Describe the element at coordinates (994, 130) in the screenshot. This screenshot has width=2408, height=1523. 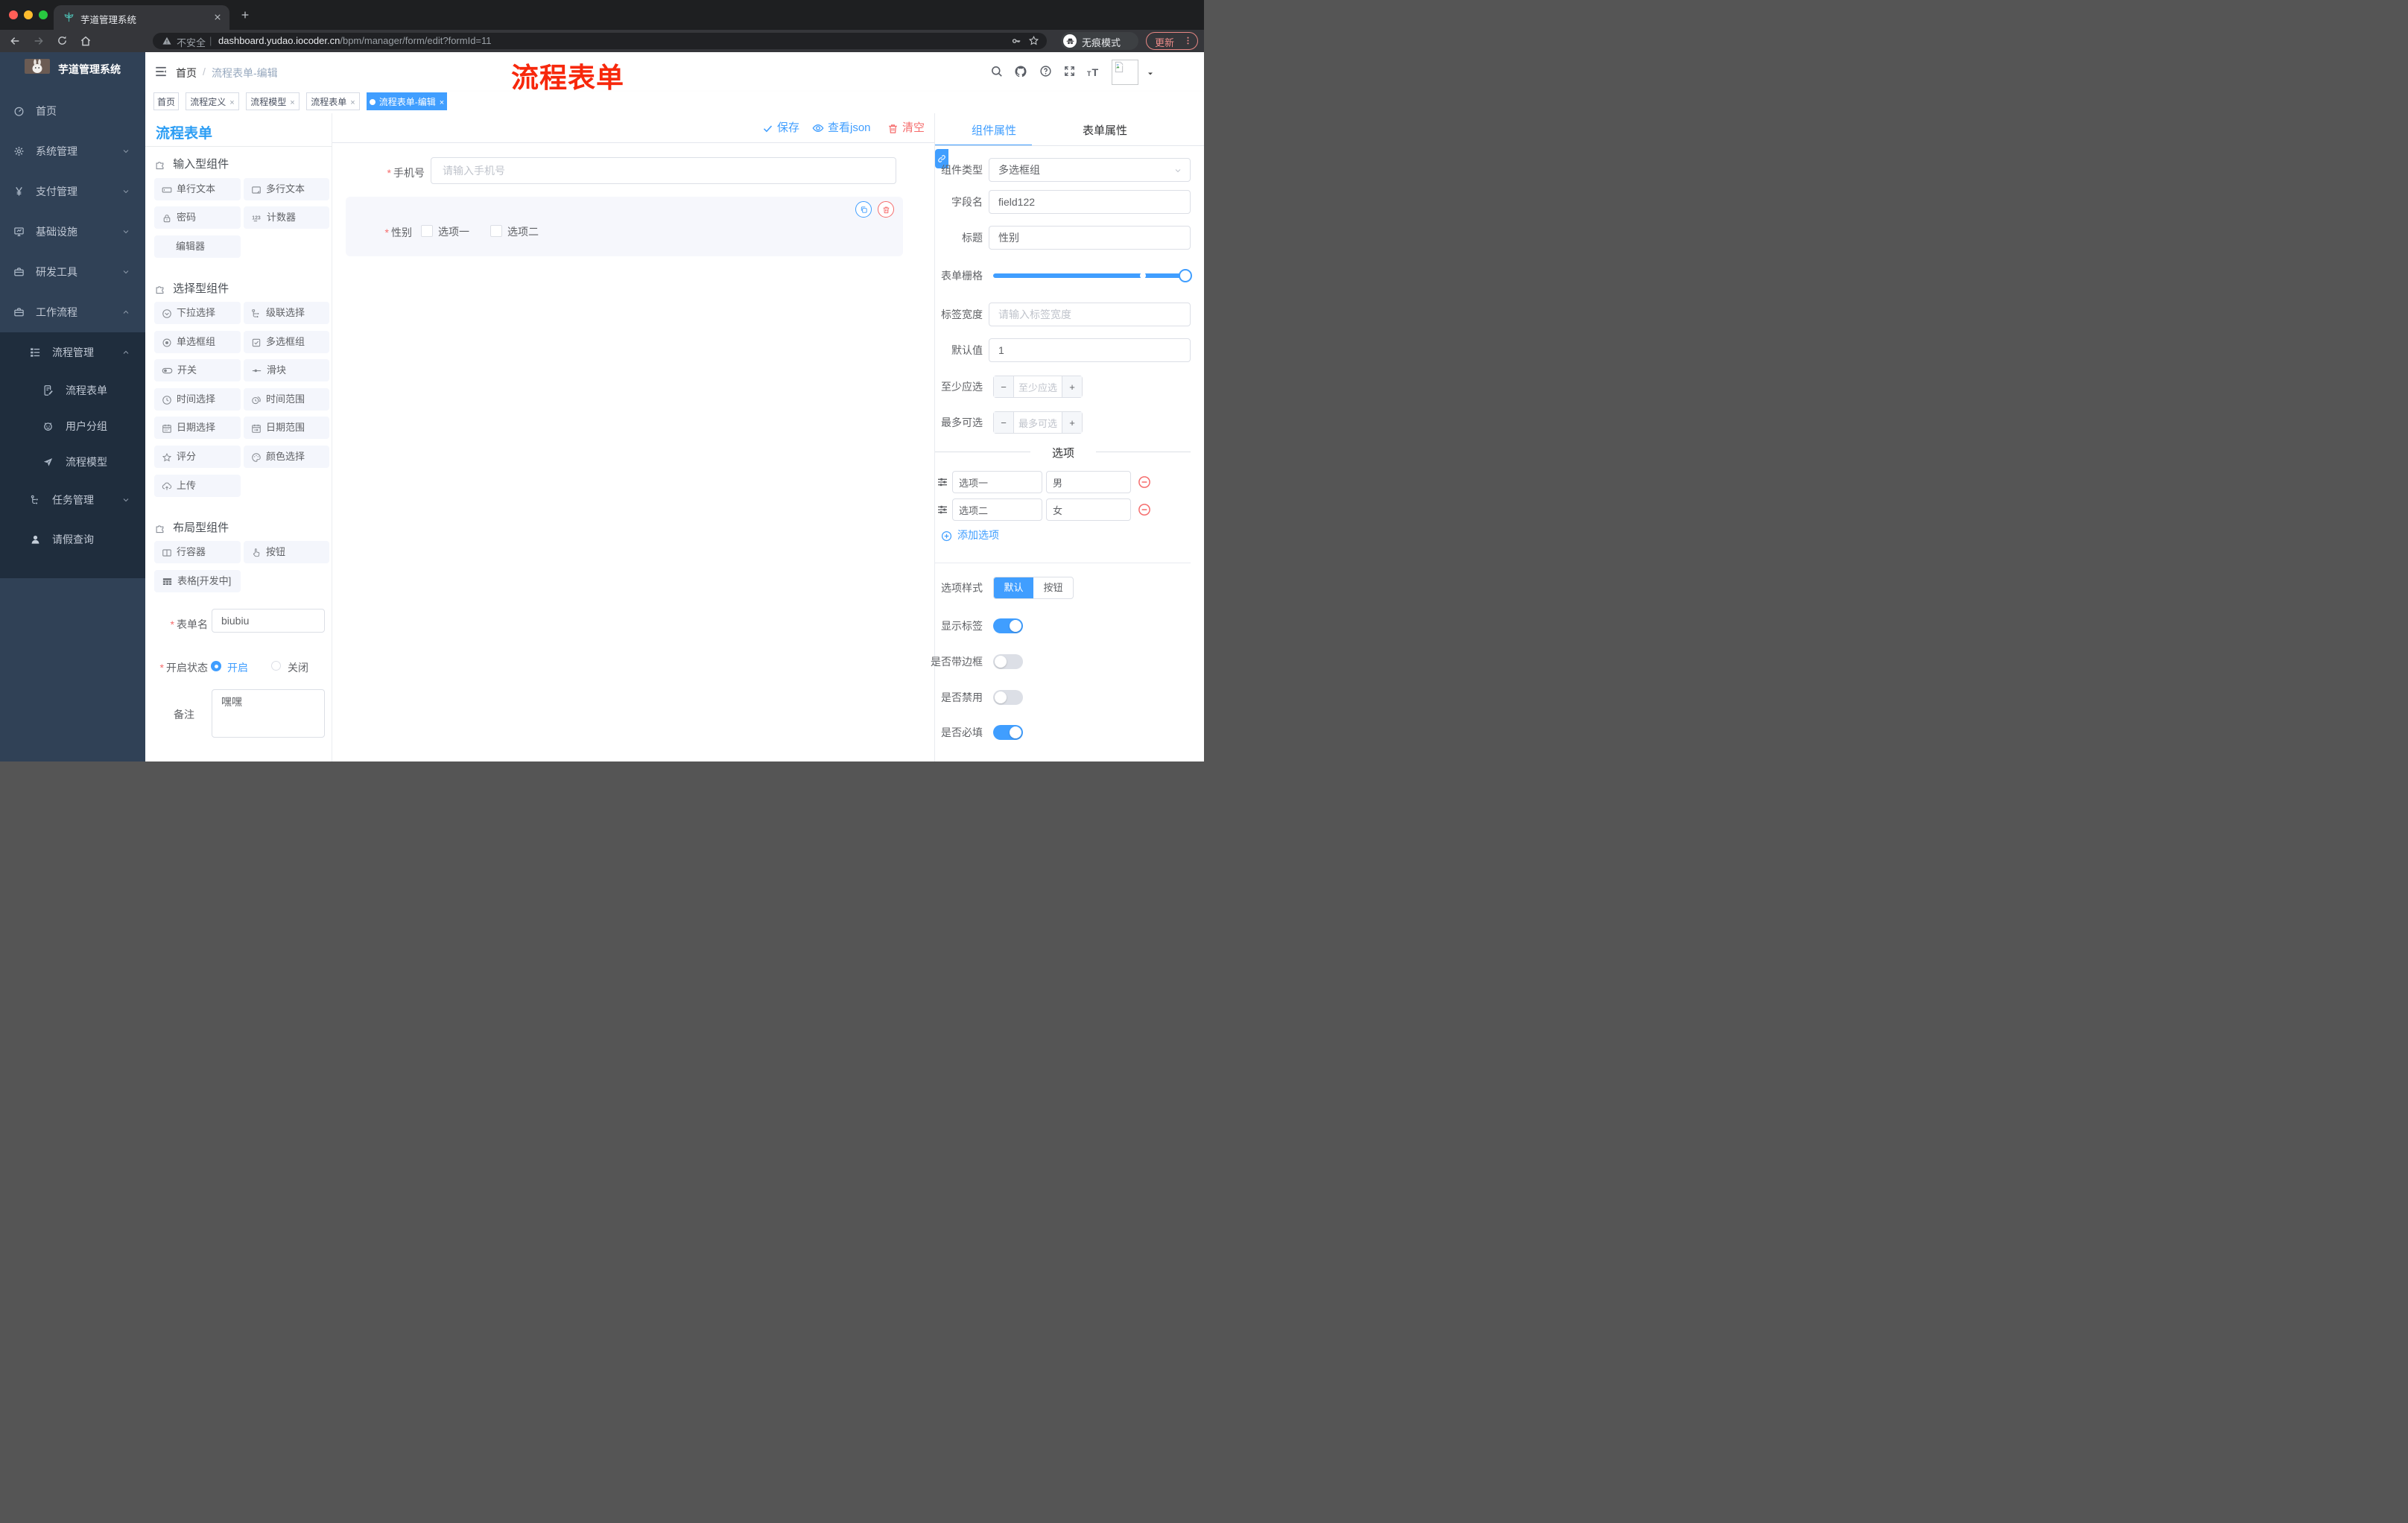
I see `tab-component-props: 组件属性` at that location.